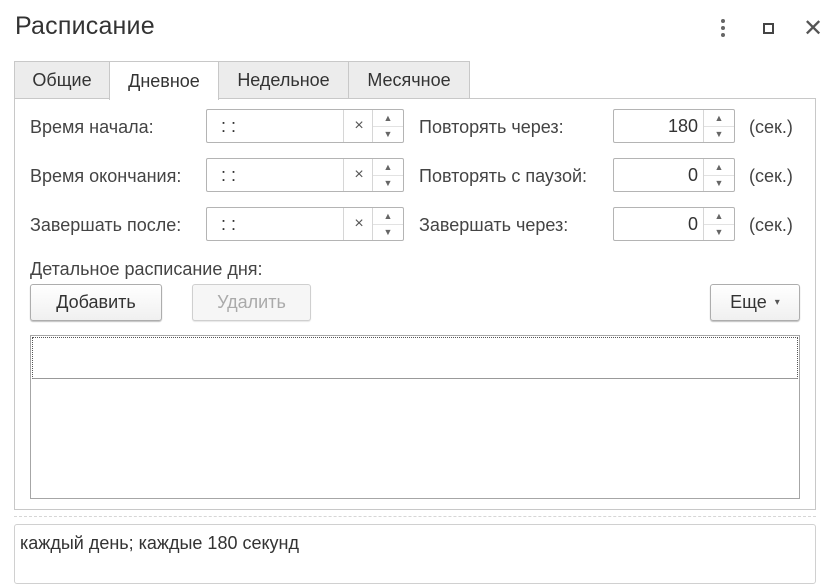  What do you see at coordinates (305, 224) in the screenshot?
I see `finish-after-field: : : × ▲ ▼` at bounding box center [305, 224].